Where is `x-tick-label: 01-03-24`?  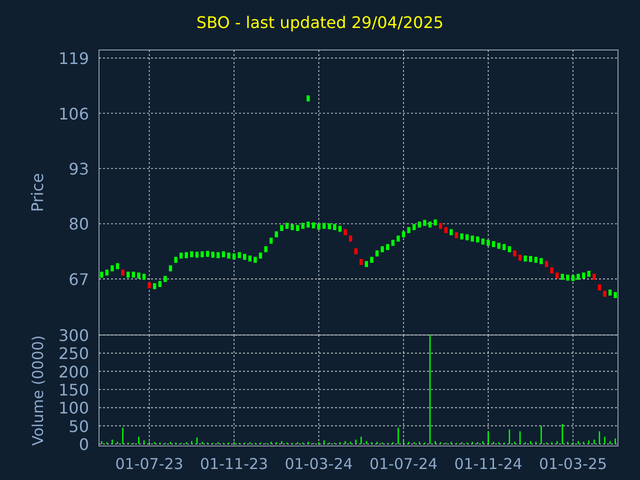 x-tick-label: 01-03-24 is located at coordinates (318, 464).